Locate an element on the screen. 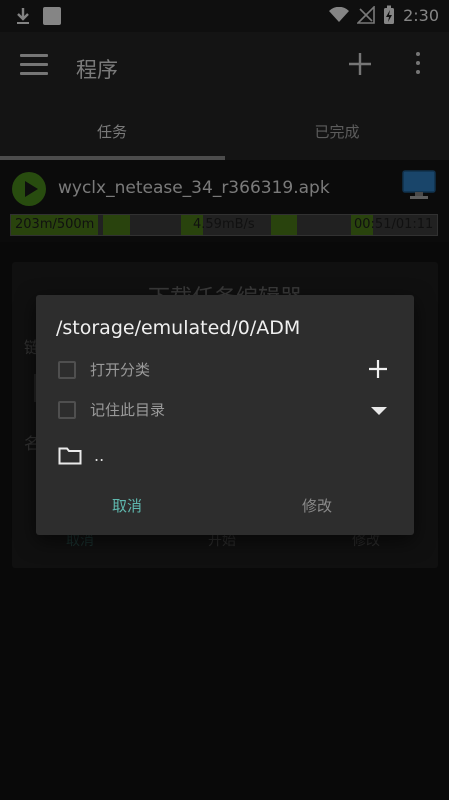 The height and width of the screenshot is (800, 449). folder-icon is located at coordinates (70, 456).